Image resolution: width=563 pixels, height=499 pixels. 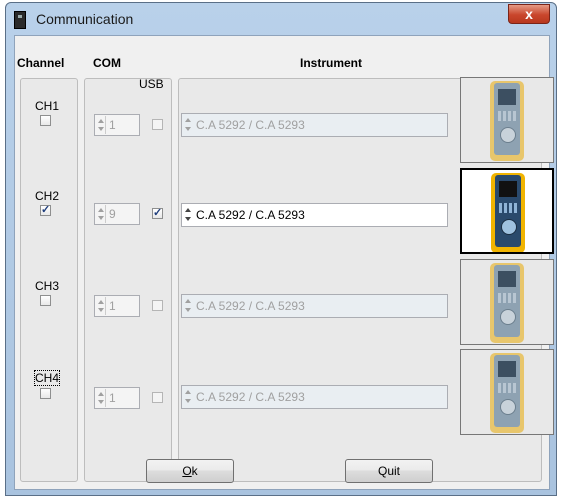 I want to click on instrument-photo-ch3, so click(x=507, y=302).